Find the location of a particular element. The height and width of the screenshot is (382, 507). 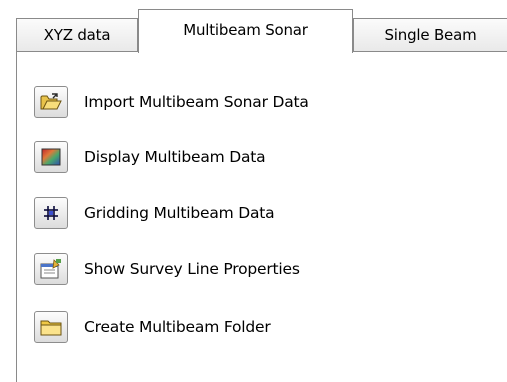

selected-tab-joint is located at coordinates (245, 51).